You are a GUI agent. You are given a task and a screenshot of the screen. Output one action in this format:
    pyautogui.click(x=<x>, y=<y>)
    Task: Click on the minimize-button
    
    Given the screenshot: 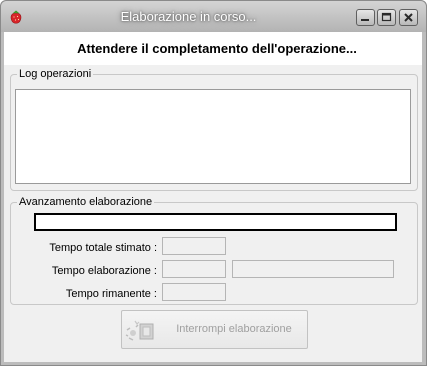 What is the action you would take?
    pyautogui.click(x=365, y=17)
    